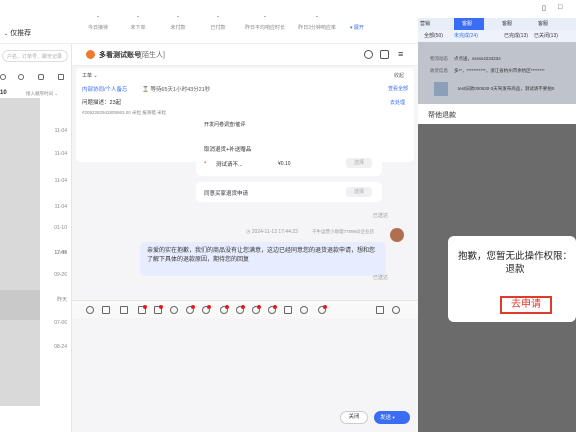 This screenshot has width=576, height=432. I want to click on tab-service-active: 客服, so click(469, 24).